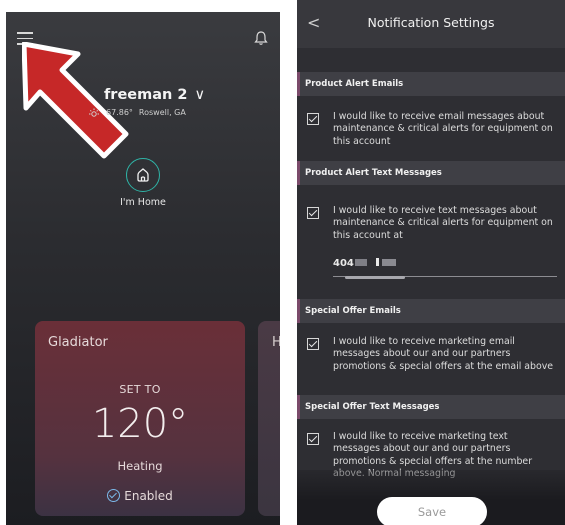 The image size is (565, 525). What do you see at coordinates (431, 407) in the screenshot?
I see `section-header: Special Offer Text Messages` at bounding box center [431, 407].